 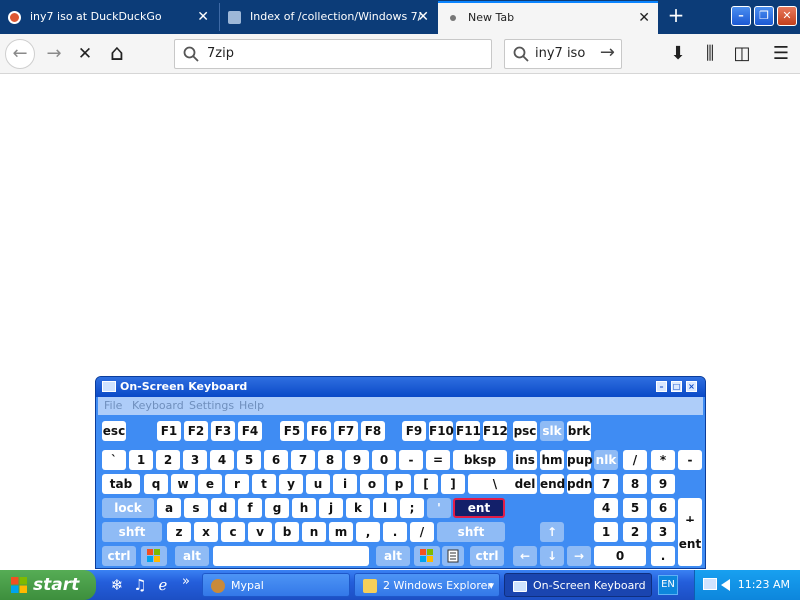 What do you see at coordinates (345, 484) in the screenshot?
I see `osk-key-q-8: i` at bounding box center [345, 484].